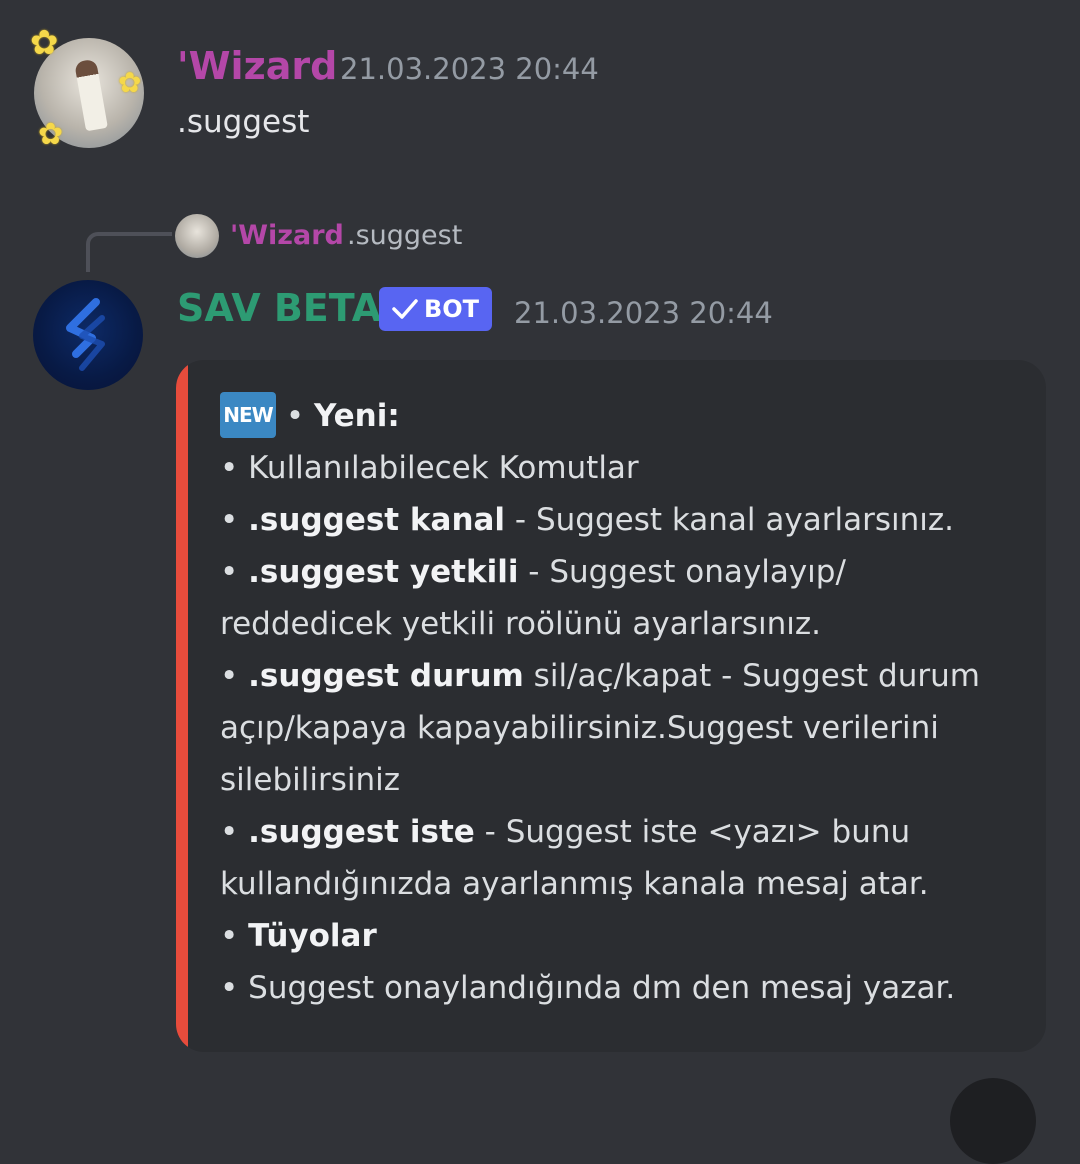 Image resolution: width=1080 pixels, height=1164 pixels. I want to click on new-icon: NEW, so click(248, 414).